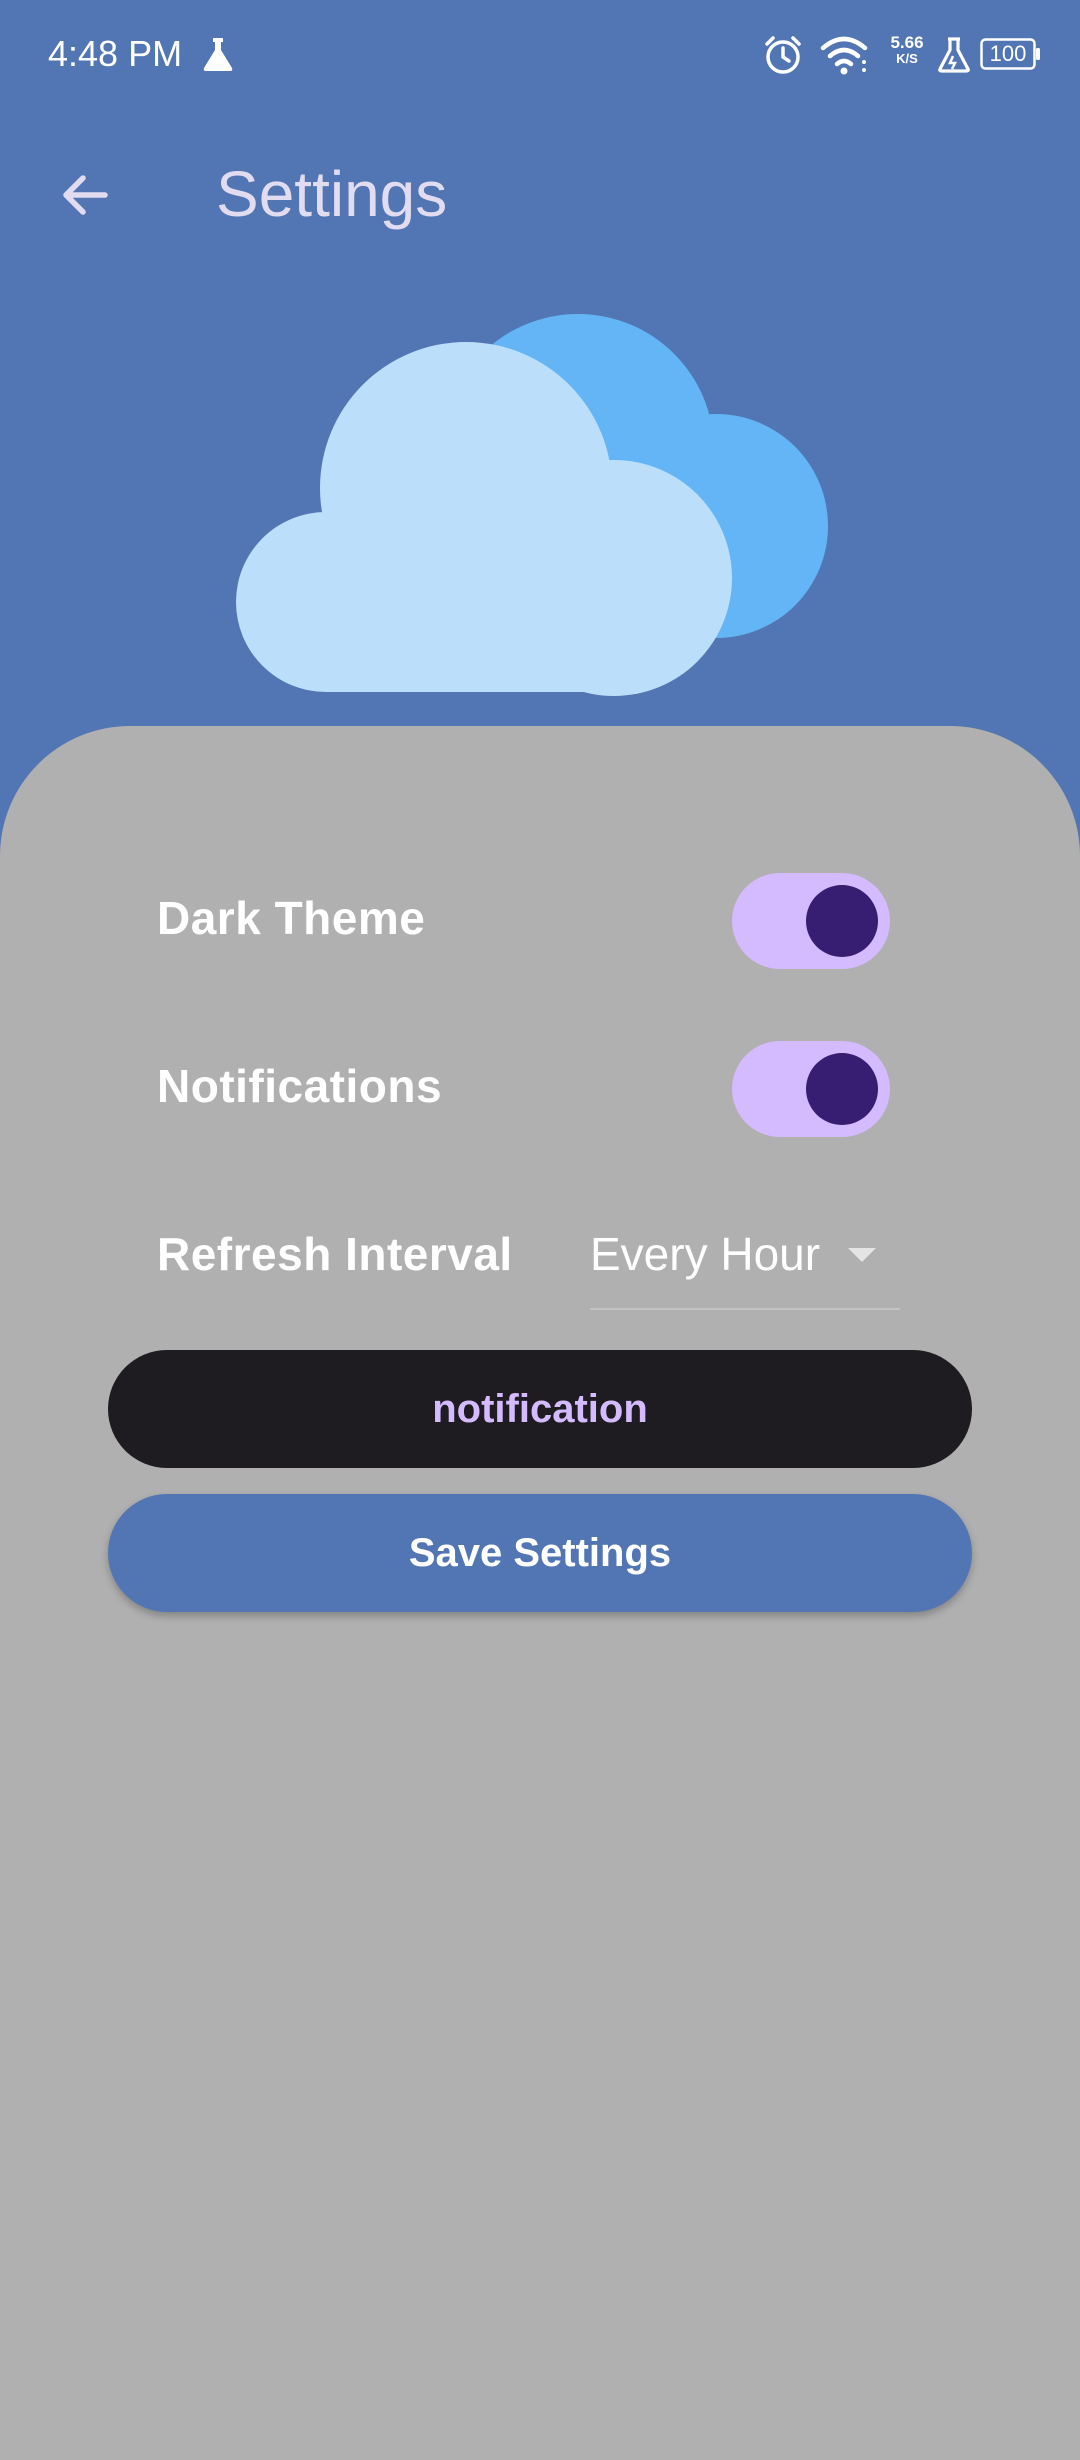 This screenshot has width=1080, height=2460. What do you see at coordinates (862, 1255) in the screenshot?
I see `dropdown-arrow-icon` at bounding box center [862, 1255].